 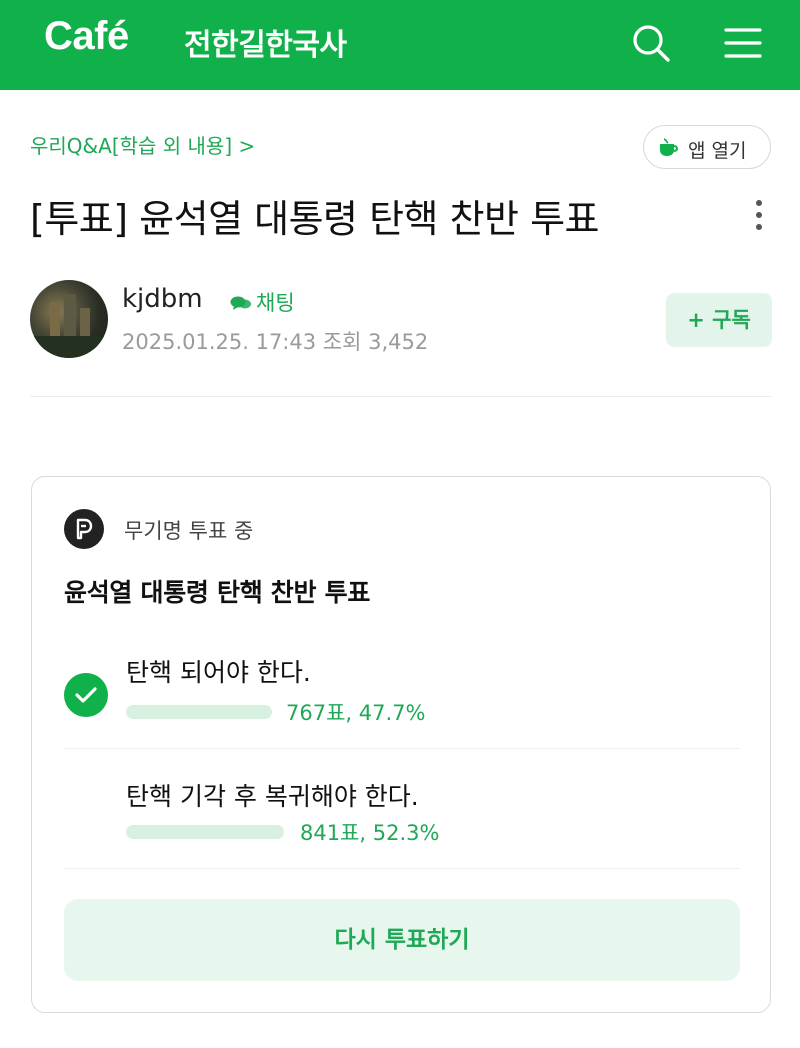 I want to click on post-date: 2025.01.25. 17:43, so click(x=219, y=342).